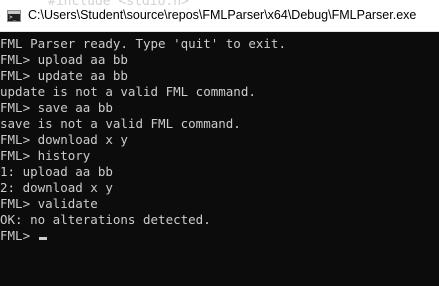 The width and height of the screenshot is (439, 286). Describe the element at coordinates (64, 139) in the screenshot. I see `console-line: FML> download x y` at that location.